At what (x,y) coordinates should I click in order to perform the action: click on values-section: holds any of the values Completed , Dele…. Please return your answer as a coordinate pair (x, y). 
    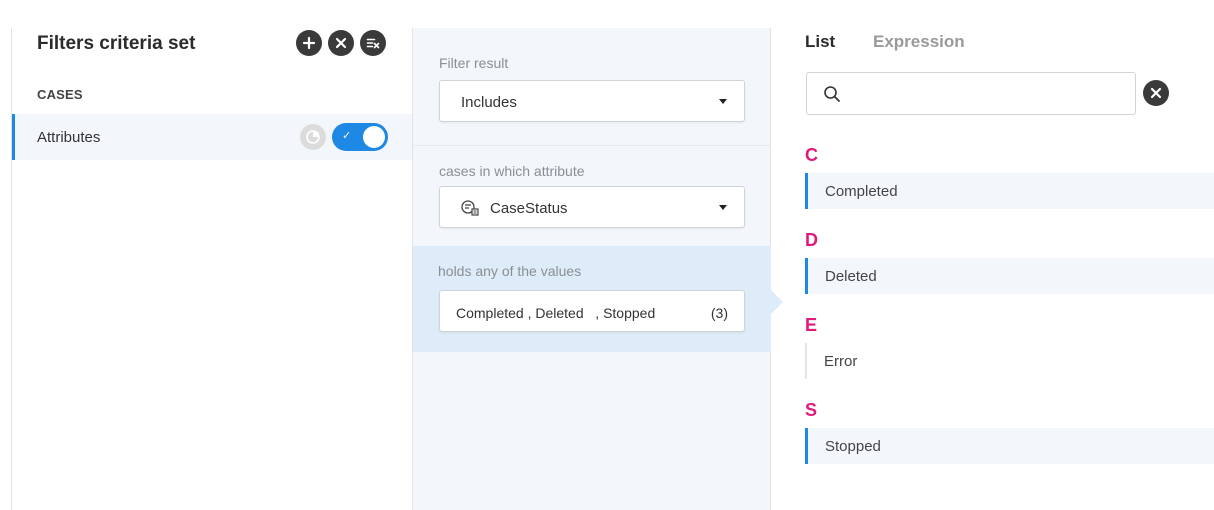
    Looking at the image, I should click on (592, 299).